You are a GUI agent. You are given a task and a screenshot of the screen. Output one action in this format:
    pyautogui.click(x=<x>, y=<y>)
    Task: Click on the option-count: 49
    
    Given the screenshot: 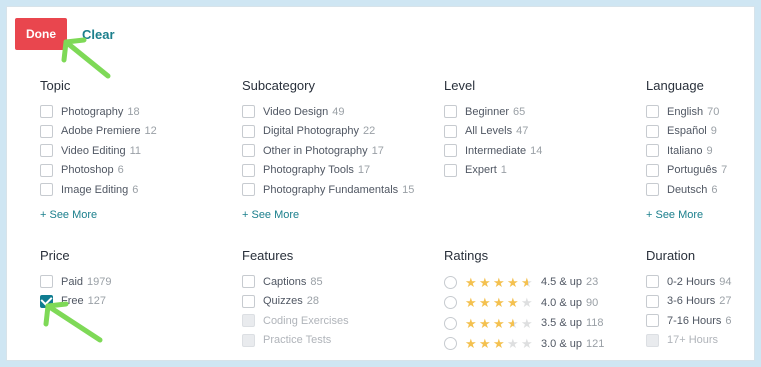 What is the action you would take?
    pyautogui.click(x=338, y=111)
    